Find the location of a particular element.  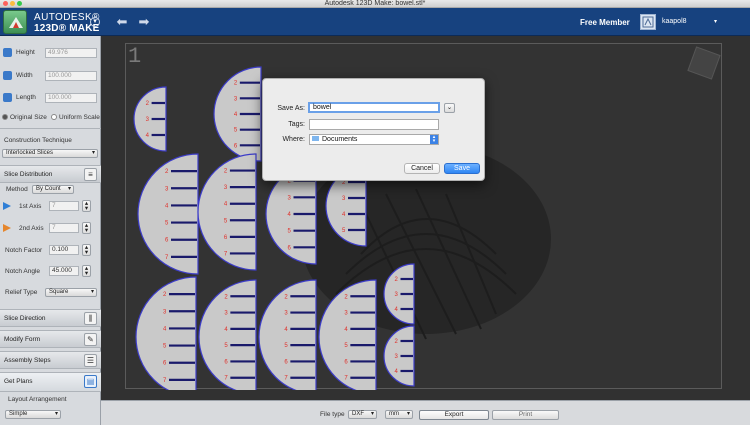

expand-dialog-button: ⌄ is located at coordinates (449, 108).